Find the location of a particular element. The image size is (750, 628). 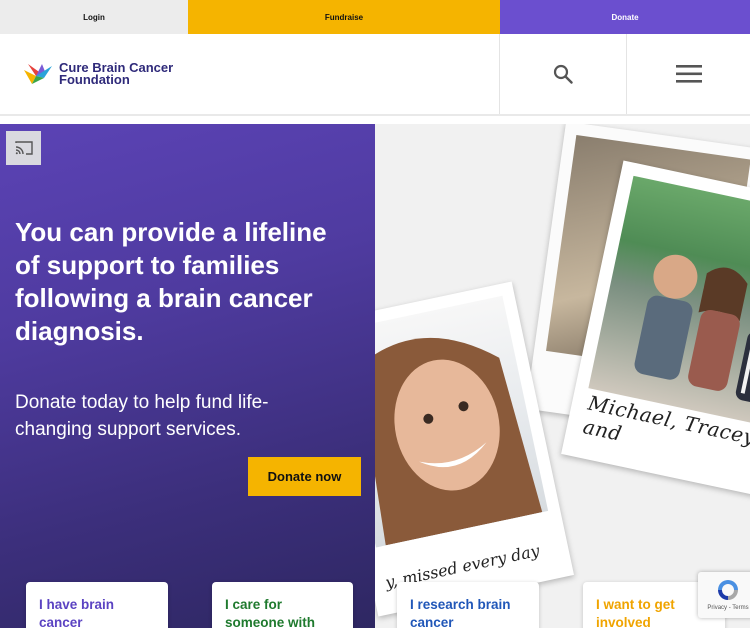

utility-bar: Login Fundraise Donate is located at coordinates (375, 17).